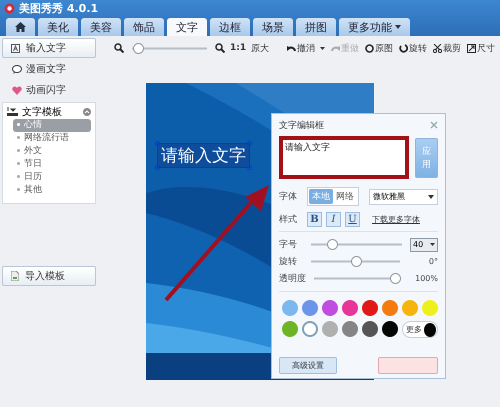 Image resolution: width=500 pixels, height=407 pixels. I want to click on template-category: 外文, so click(52, 151).